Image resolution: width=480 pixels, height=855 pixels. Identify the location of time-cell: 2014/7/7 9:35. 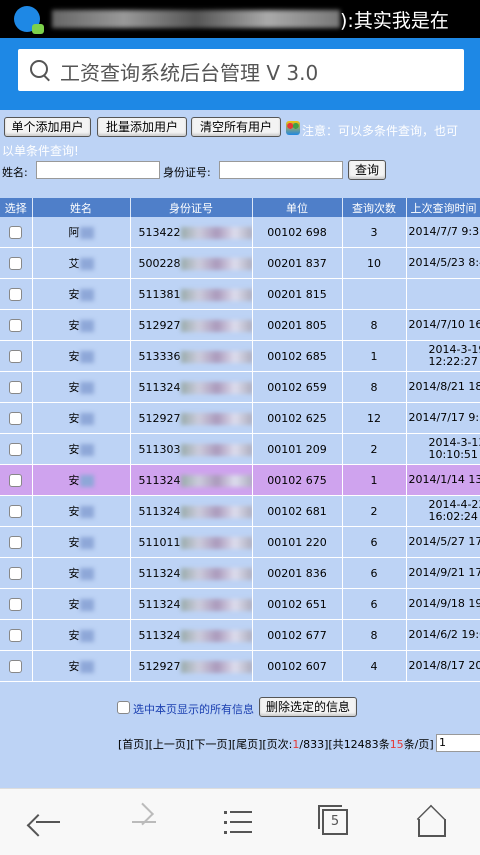
(443, 232).